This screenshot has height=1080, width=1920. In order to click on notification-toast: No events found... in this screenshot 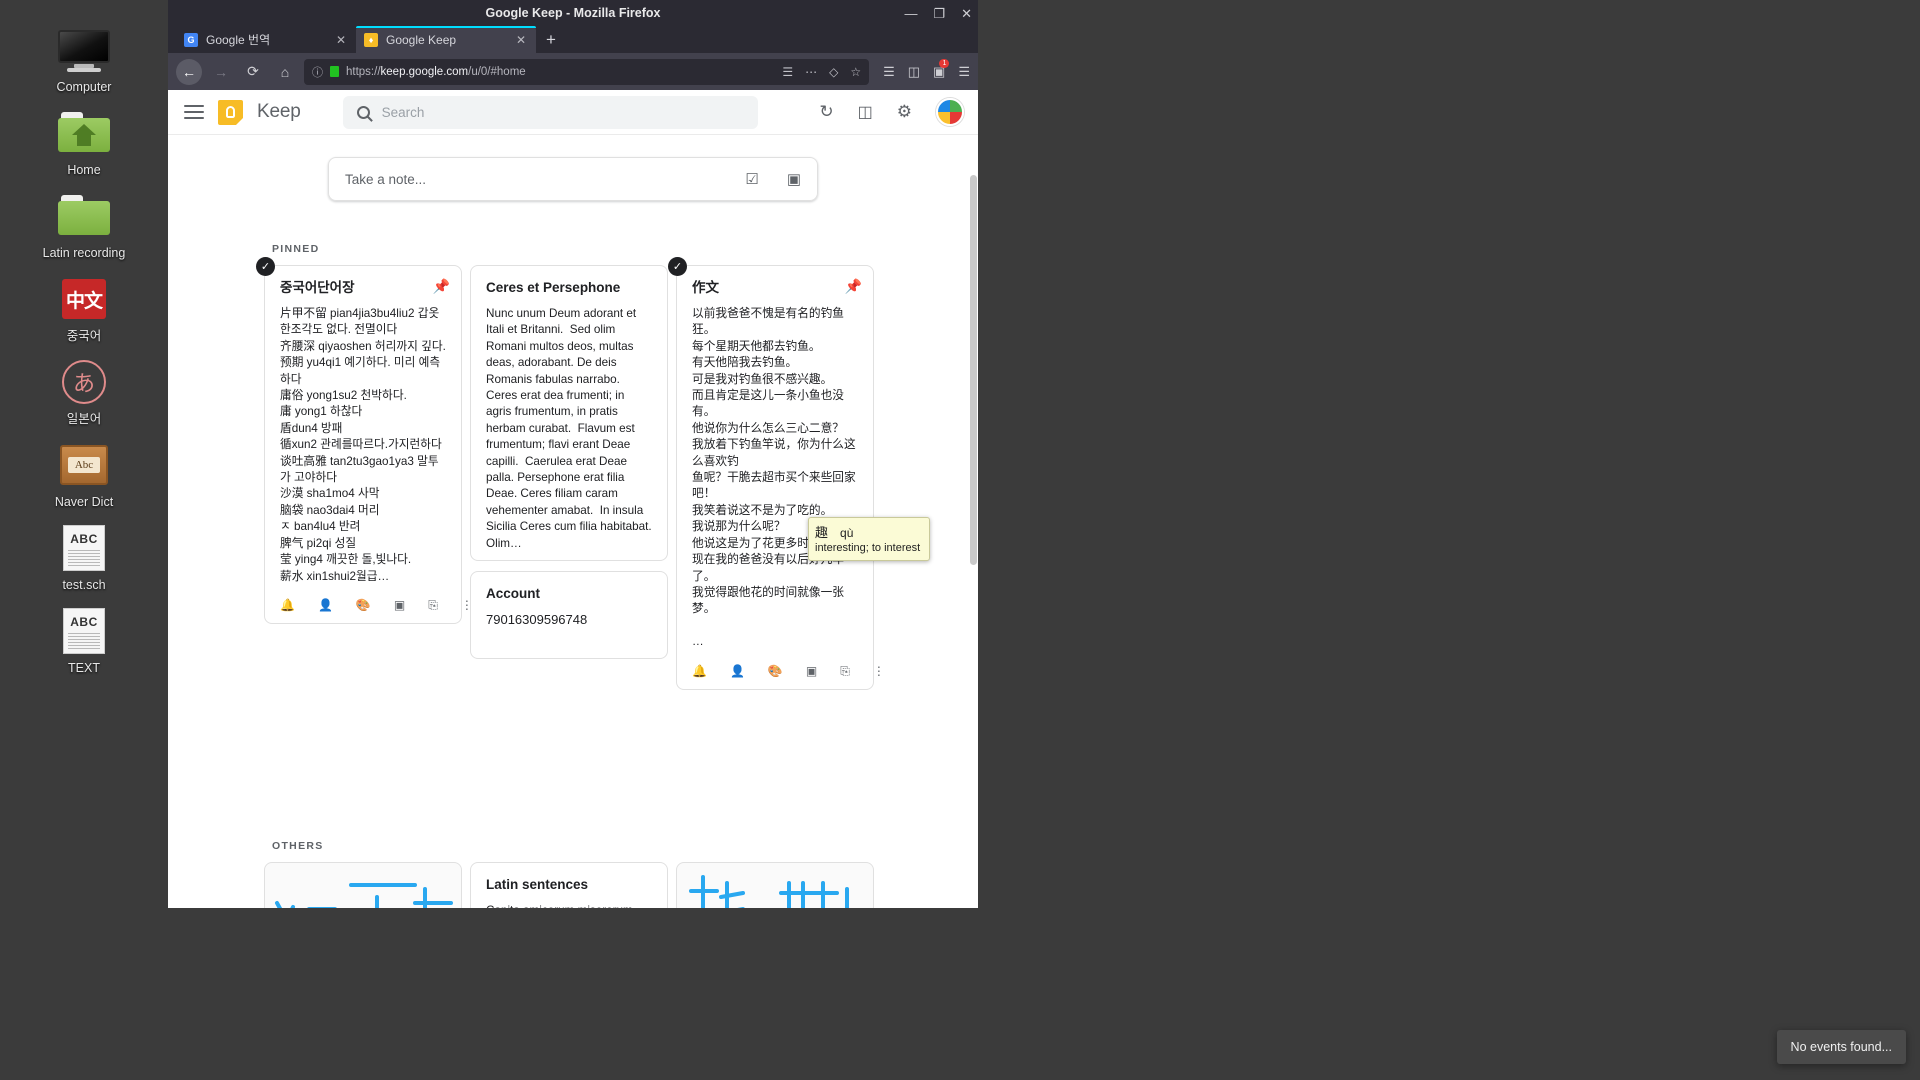, I will do `click(1841, 1047)`.